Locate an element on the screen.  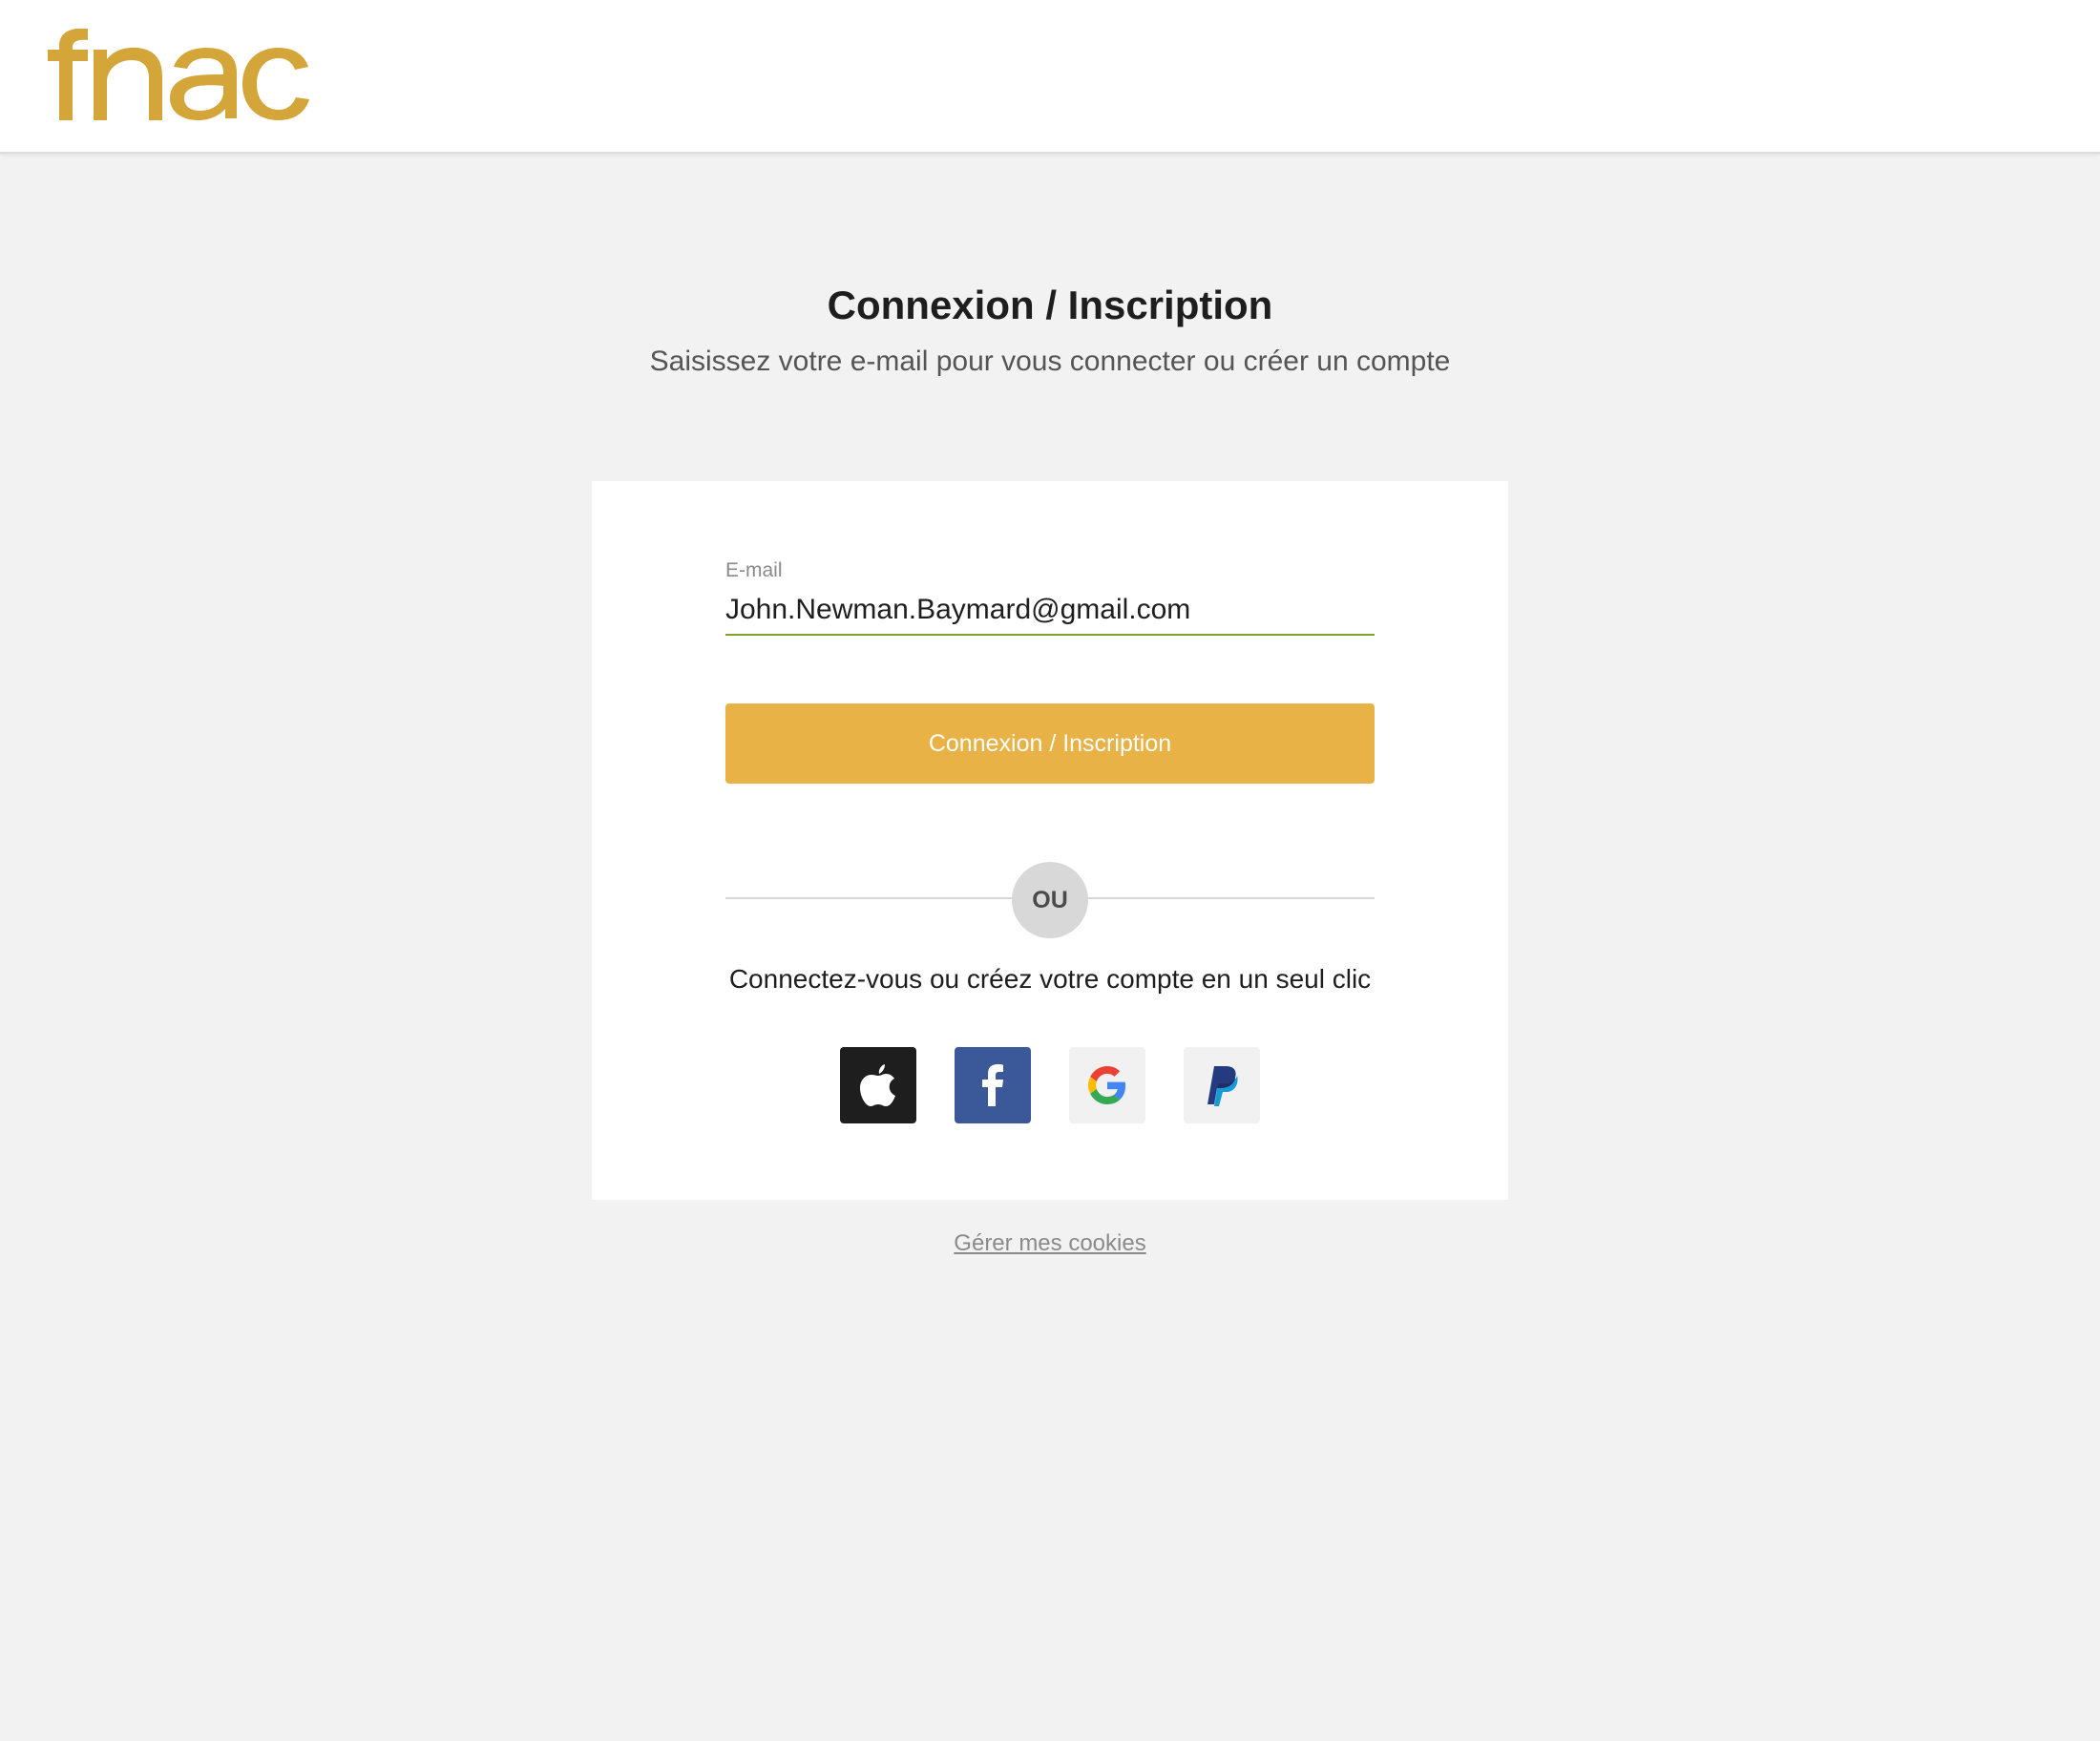
site-header is located at coordinates (1050, 77).